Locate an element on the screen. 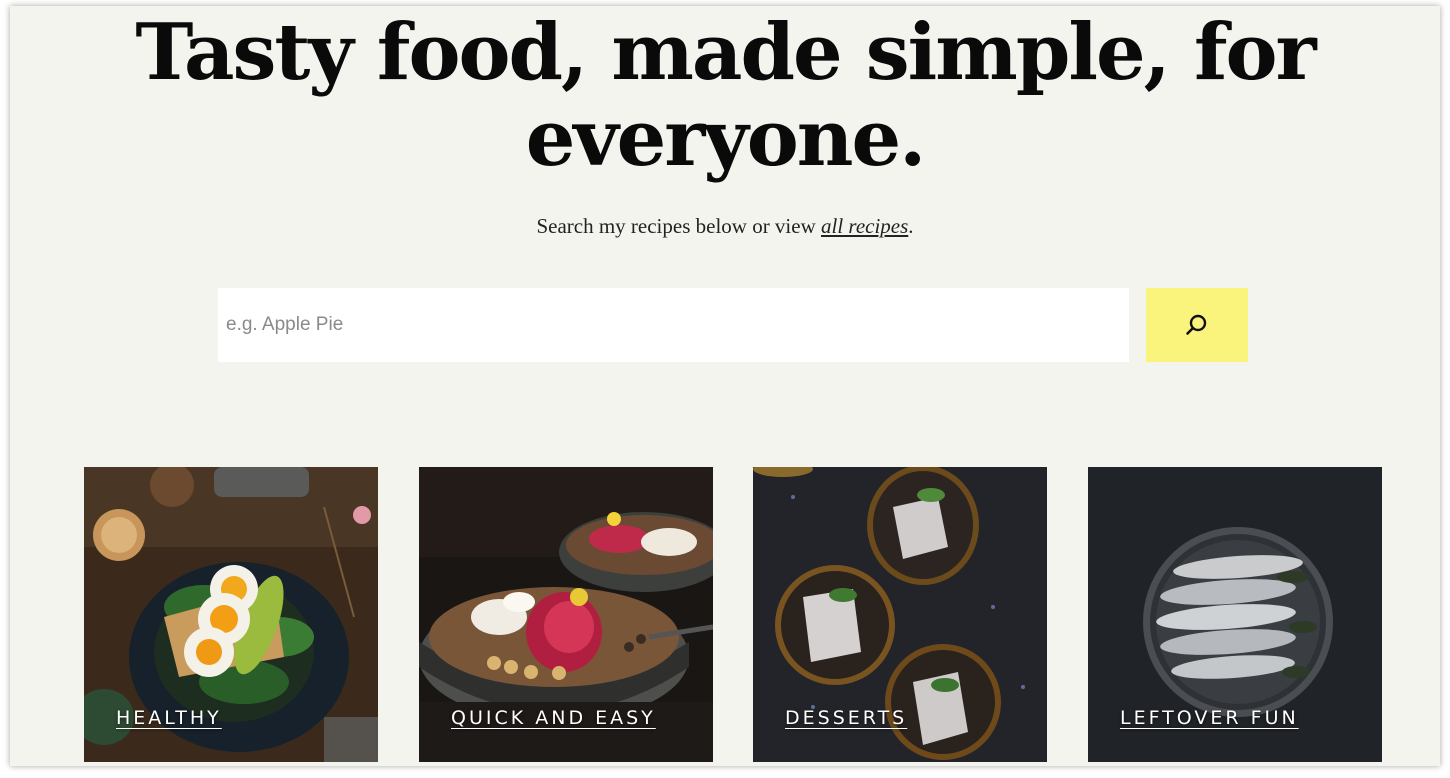 The image size is (1450, 778). category-tile-quick-and-easy: QUICK AND EASY is located at coordinates (566, 614).